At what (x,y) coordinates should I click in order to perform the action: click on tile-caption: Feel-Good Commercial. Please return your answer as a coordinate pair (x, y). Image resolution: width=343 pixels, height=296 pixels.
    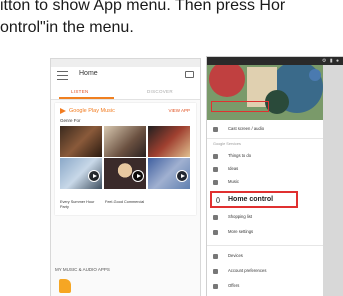
    Looking at the image, I should click on (125, 202).